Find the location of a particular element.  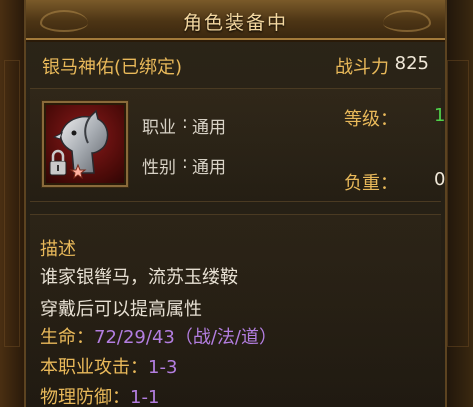

level-label: 等级： is located at coordinates (371, 119).